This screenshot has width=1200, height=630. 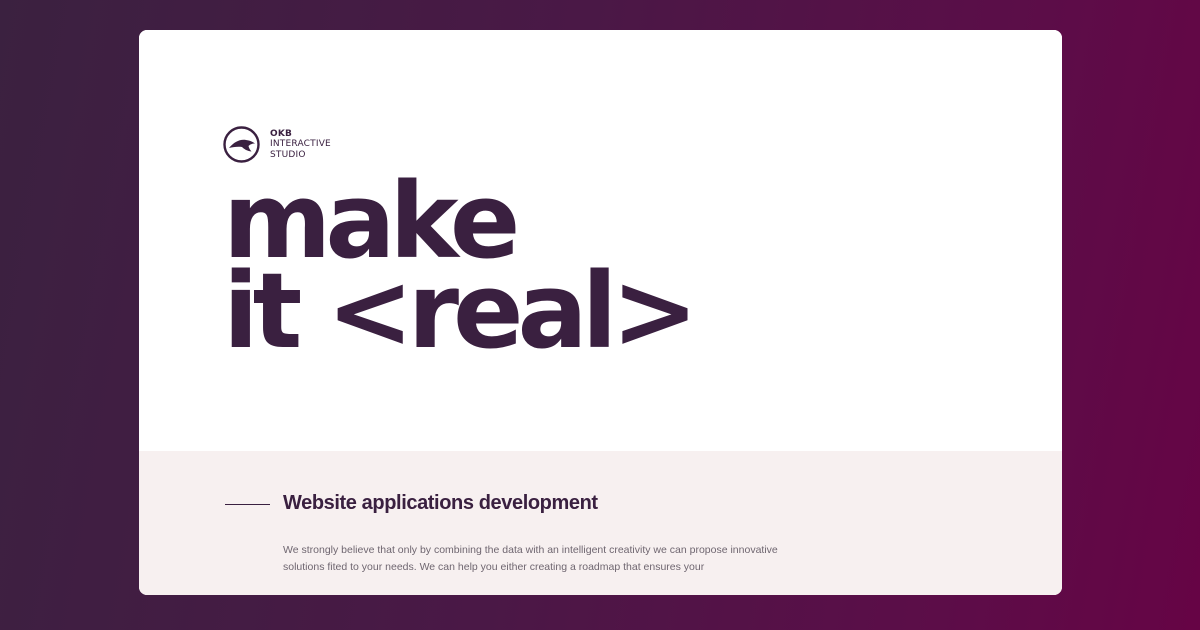 I want to click on logo-line-okb: OKB, so click(x=281, y=133).